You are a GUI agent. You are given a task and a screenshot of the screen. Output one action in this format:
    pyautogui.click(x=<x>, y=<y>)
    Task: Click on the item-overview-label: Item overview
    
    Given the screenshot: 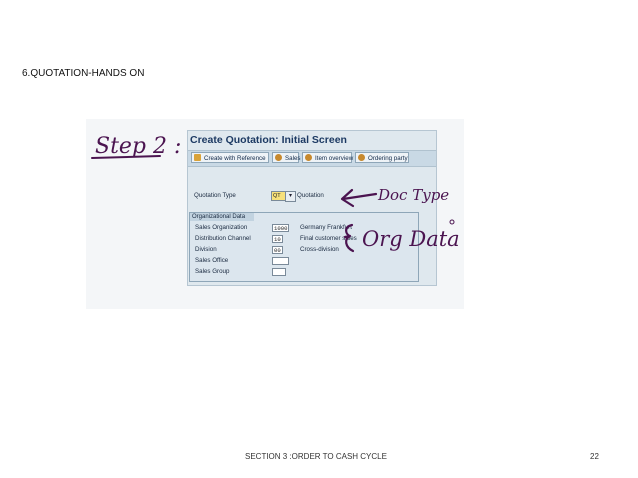 What is the action you would take?
    pyautogui.click(x=334, y=158)
    